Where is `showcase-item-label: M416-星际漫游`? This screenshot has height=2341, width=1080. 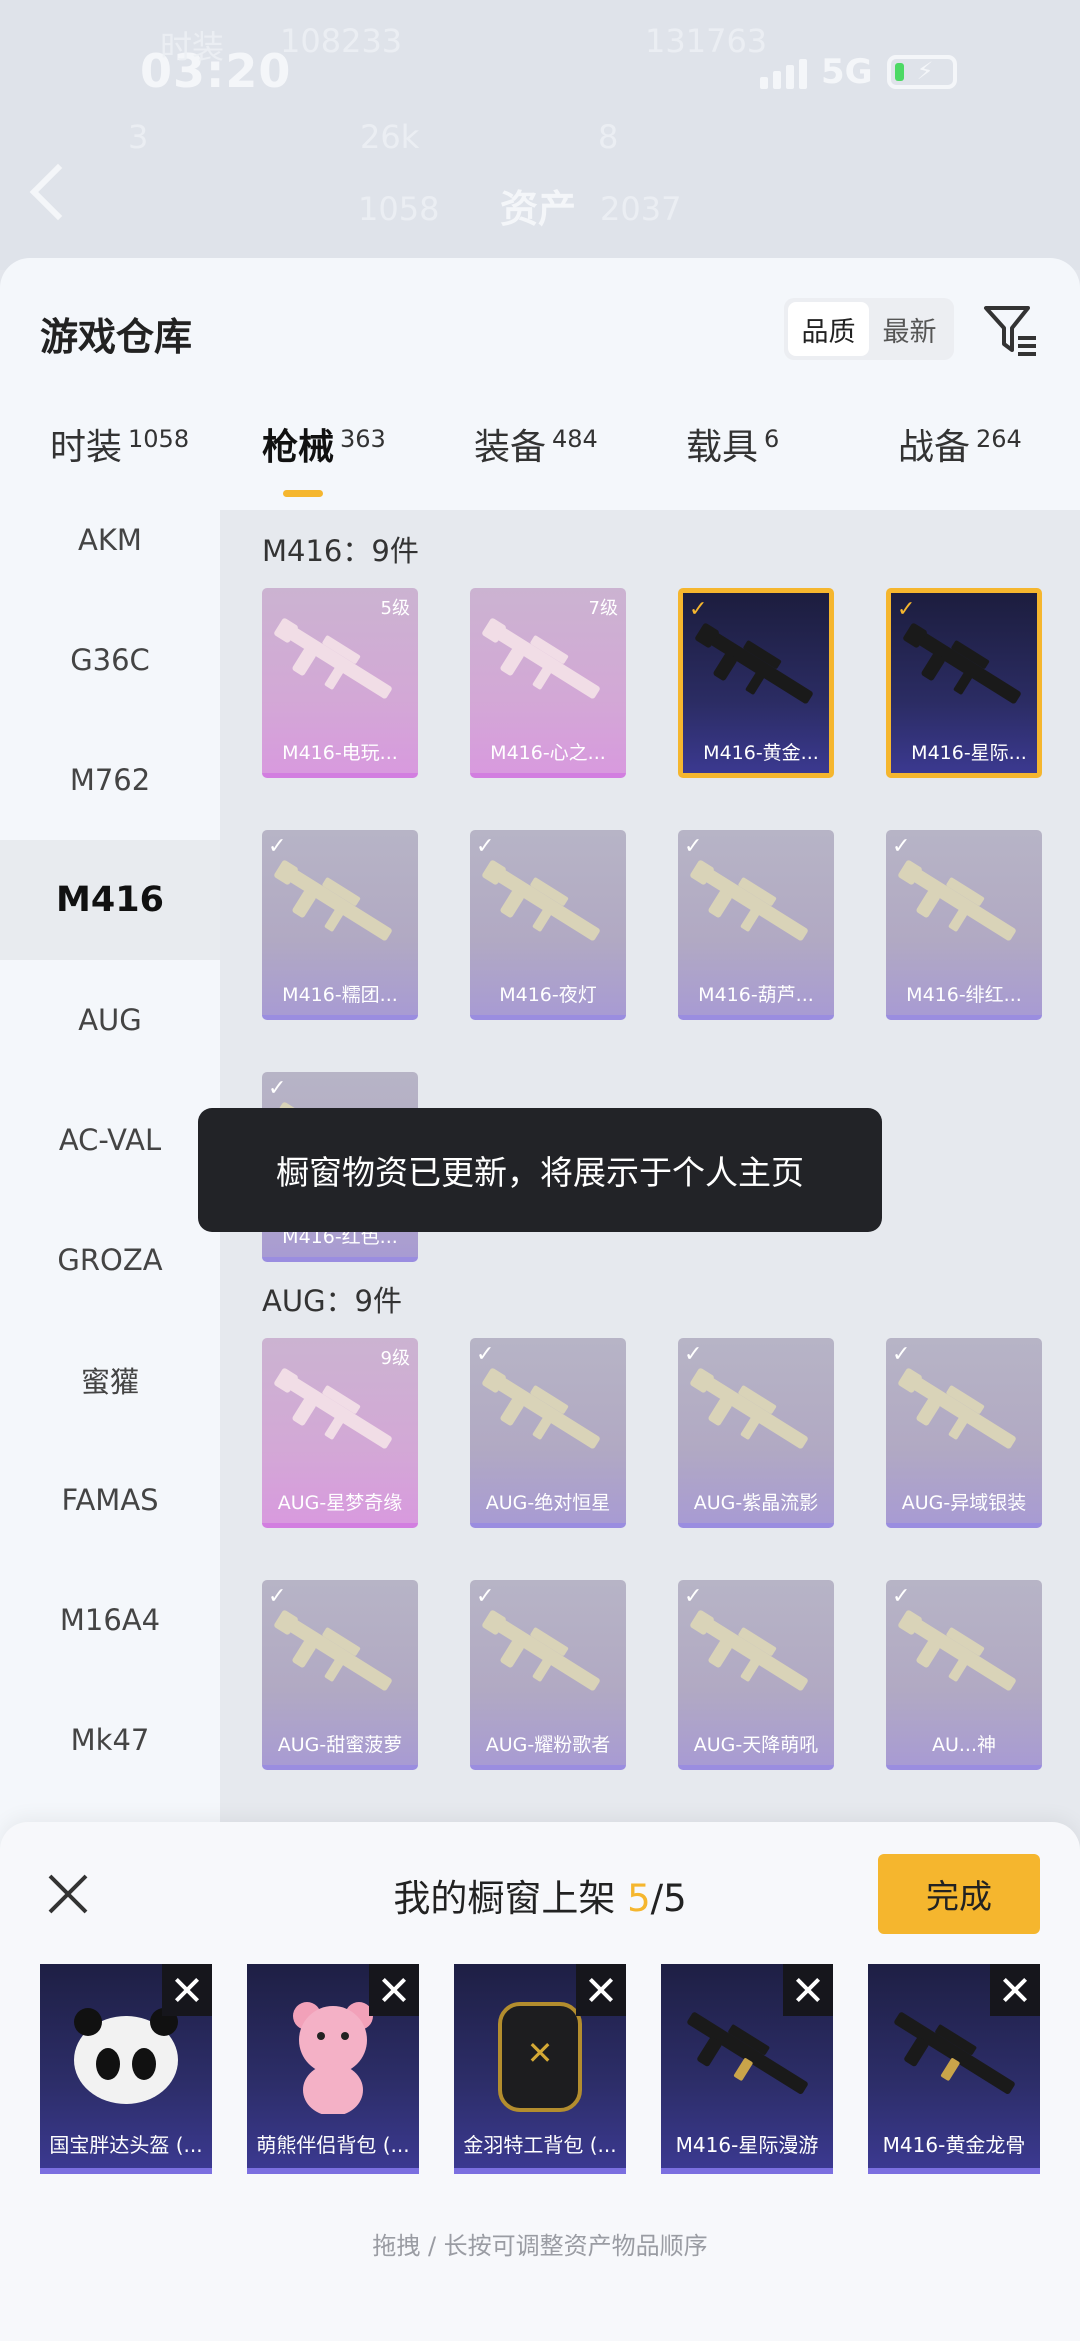 showcase-item-label: M416-星际漫游 is located at coordinates (747, 2145).